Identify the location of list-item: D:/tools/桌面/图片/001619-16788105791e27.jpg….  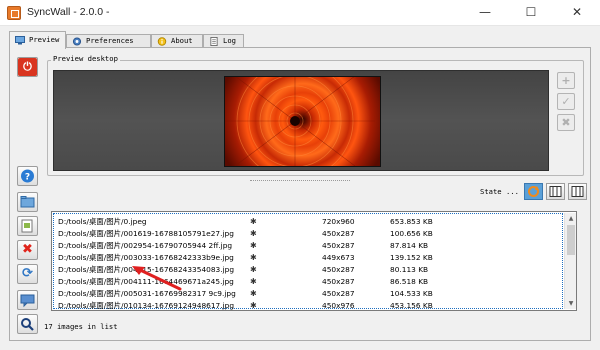
(309, 234).